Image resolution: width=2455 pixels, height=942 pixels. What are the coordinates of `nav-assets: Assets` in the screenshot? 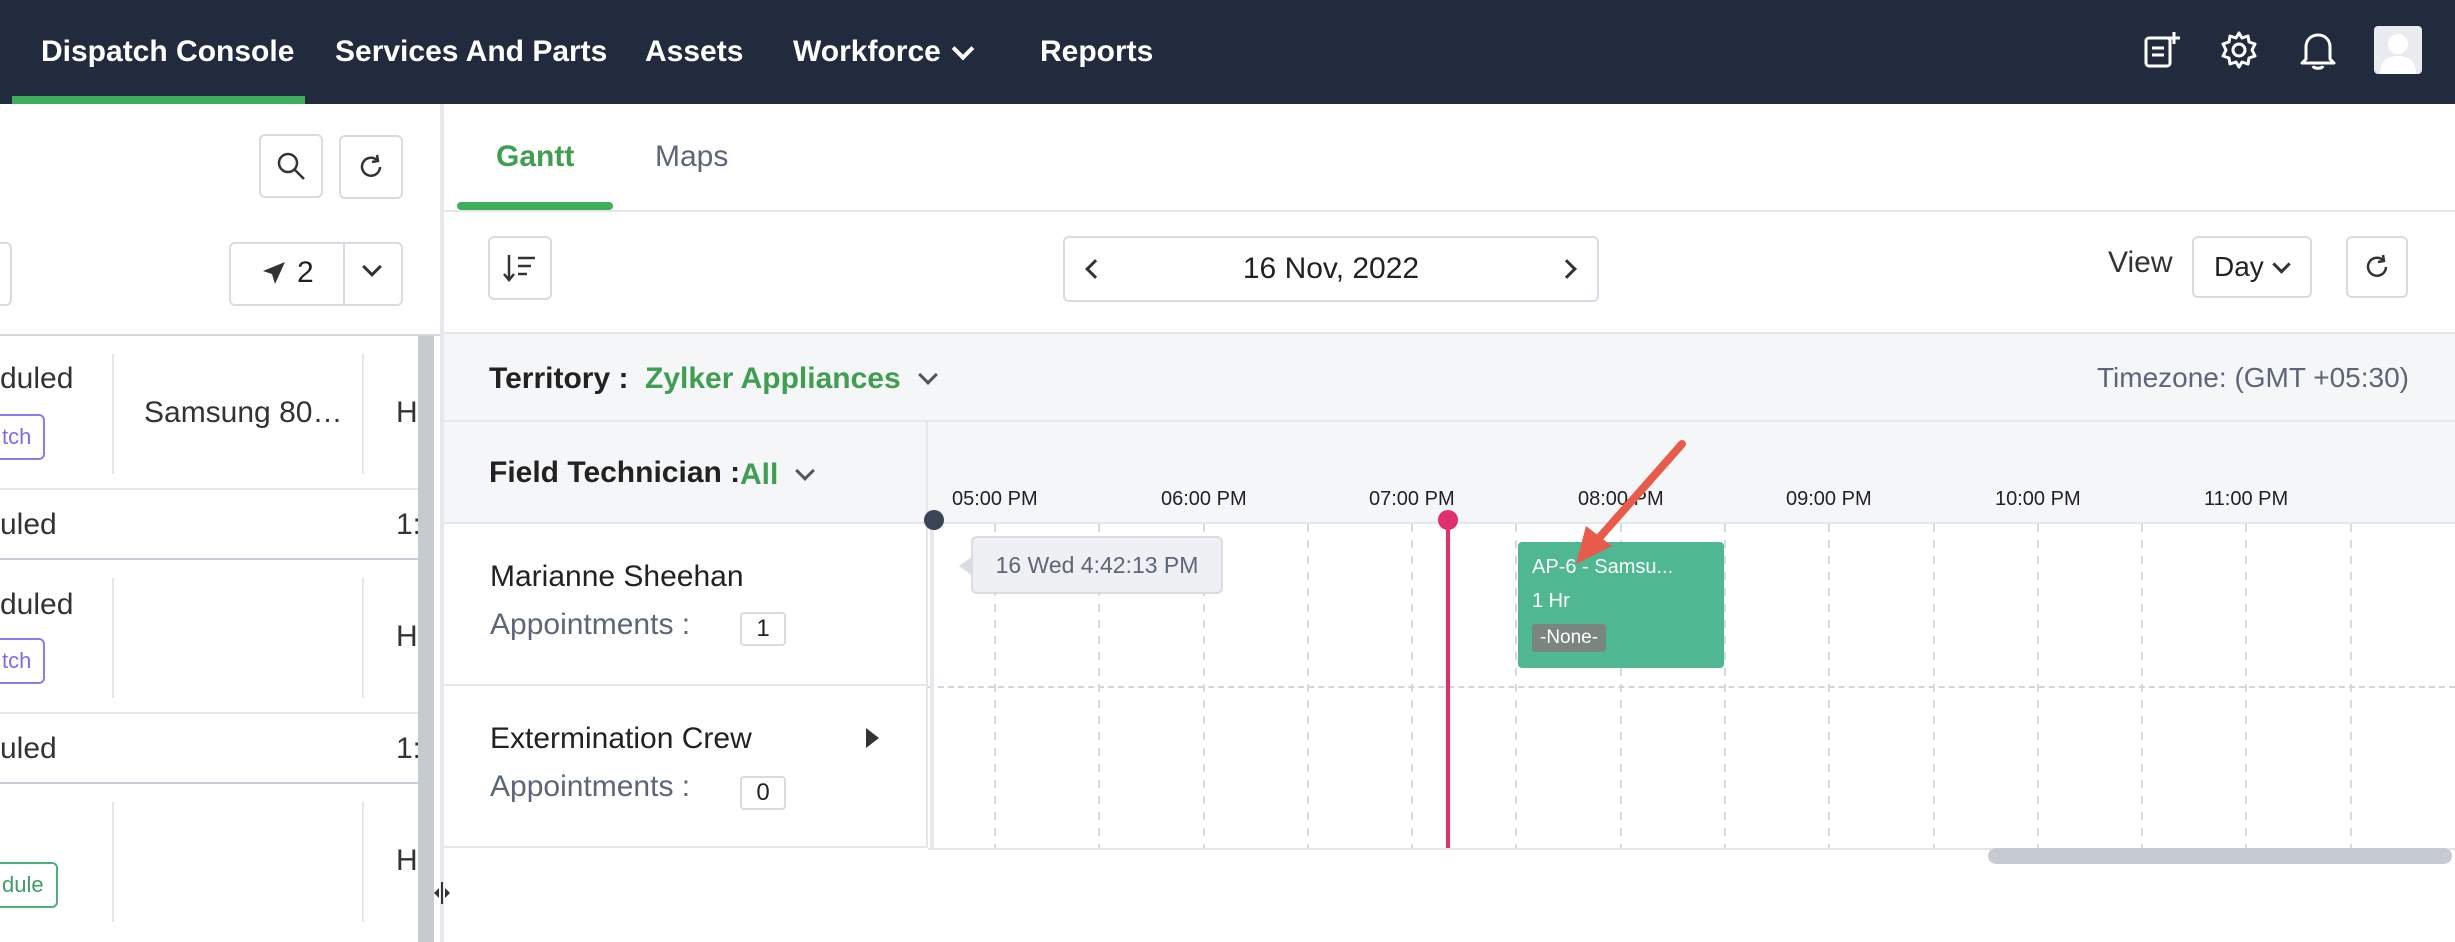 It's located at (694, 52).